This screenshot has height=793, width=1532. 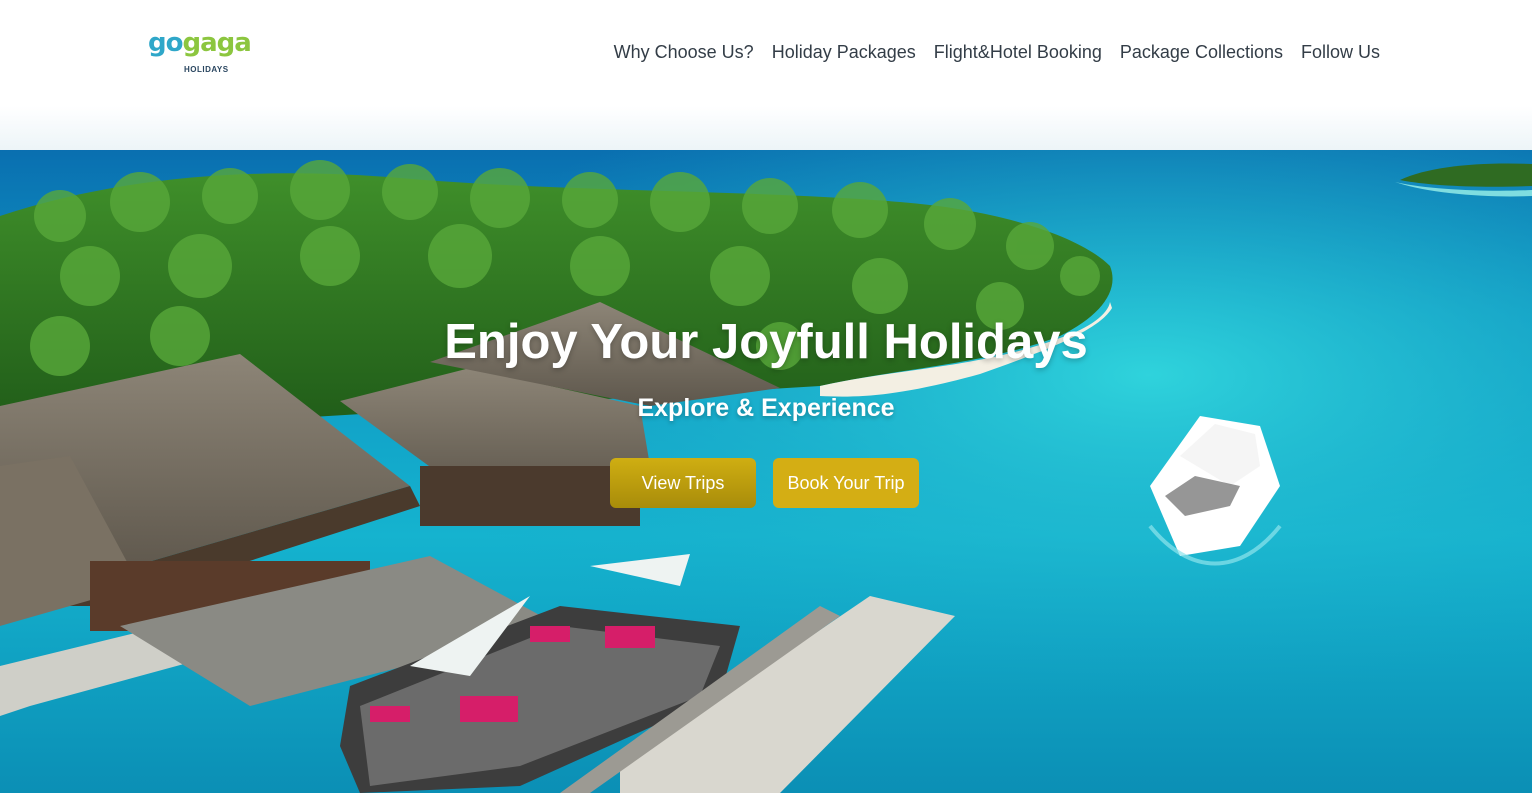 What do you see at coordinates (165, 43) in the screenshot?
I see `logo-wordmark-part-1: go` at bounding box center [165, 43].